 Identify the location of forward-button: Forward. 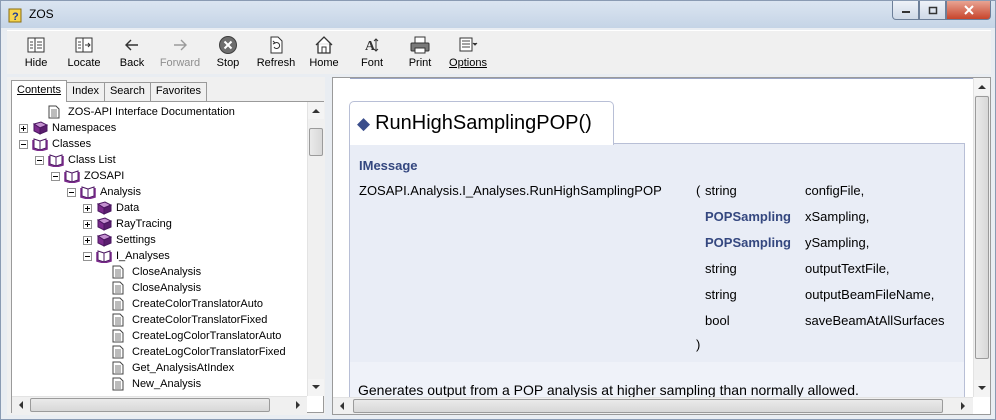
(180, 52).